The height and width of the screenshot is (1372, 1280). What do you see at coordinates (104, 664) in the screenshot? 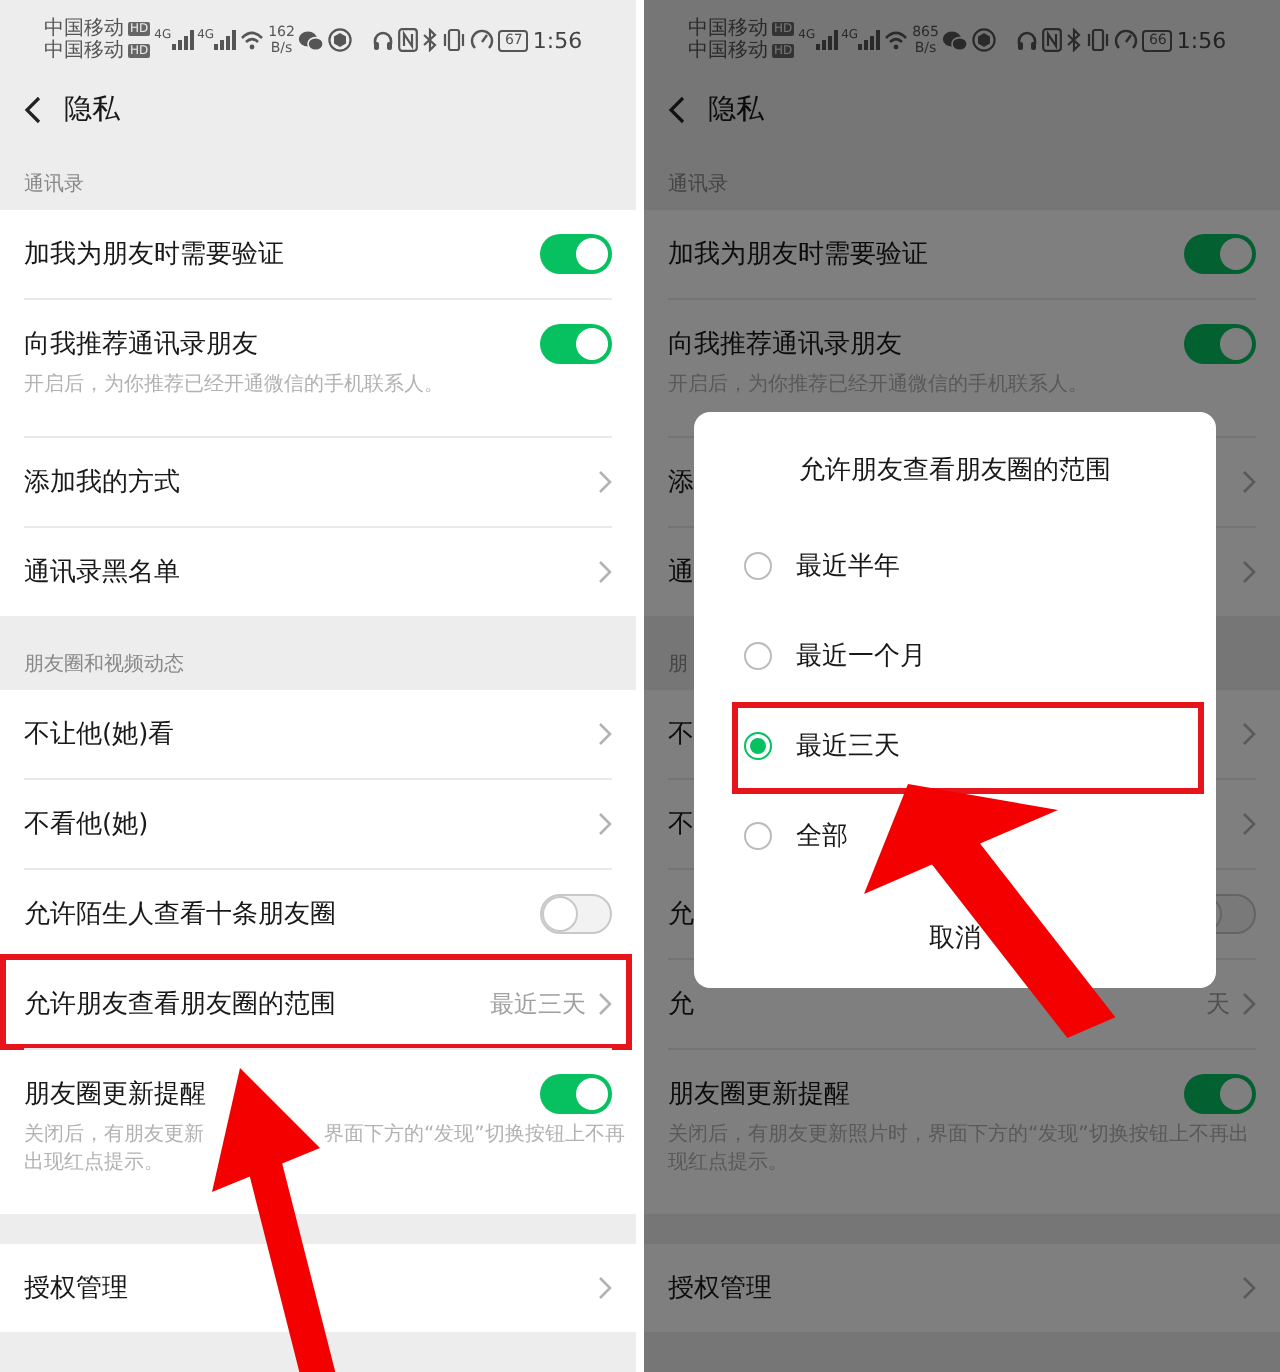
I see `section-header: 朋友圈和视频动态` at bounding box center [104, 664].